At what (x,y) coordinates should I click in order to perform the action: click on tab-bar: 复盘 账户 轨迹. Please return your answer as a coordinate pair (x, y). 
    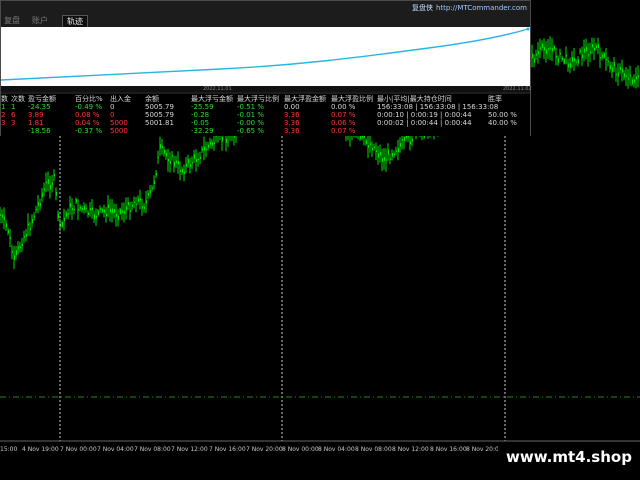
    Looking at the image, I should click on (266, 21).